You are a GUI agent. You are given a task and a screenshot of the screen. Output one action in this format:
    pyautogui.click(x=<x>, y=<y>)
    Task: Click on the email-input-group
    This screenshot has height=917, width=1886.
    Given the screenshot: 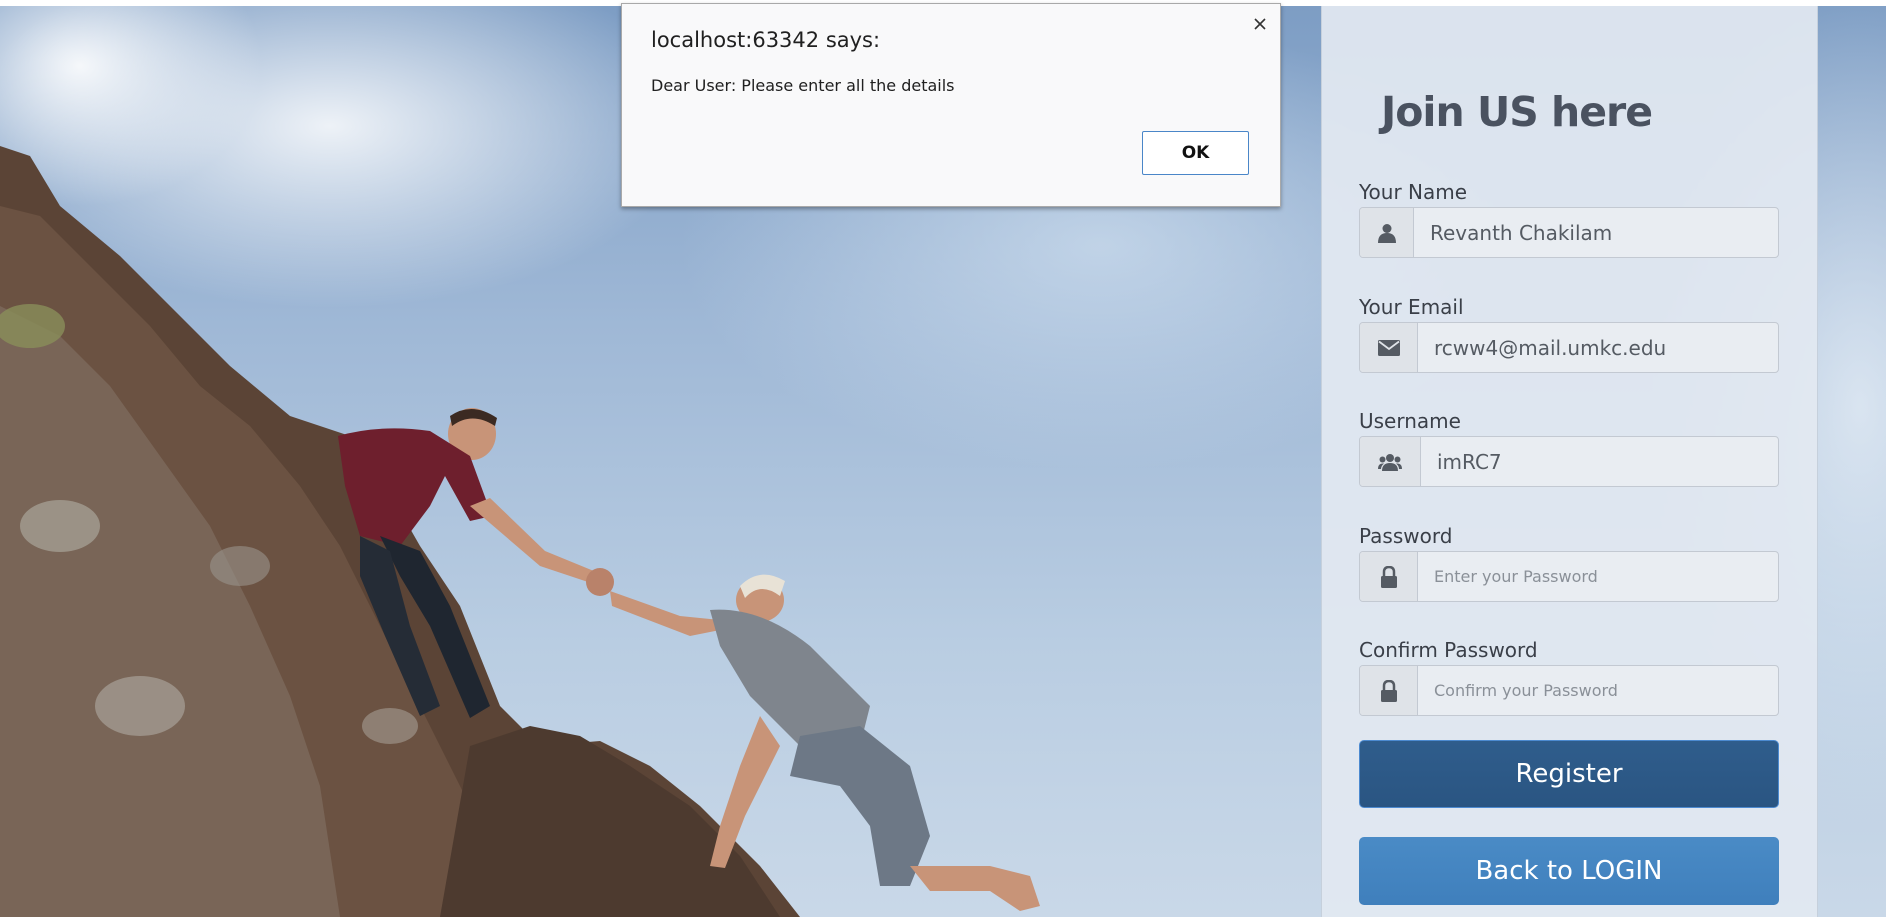 What is the action you would take?
    pyautogui.click(x=1569, y=347)
    